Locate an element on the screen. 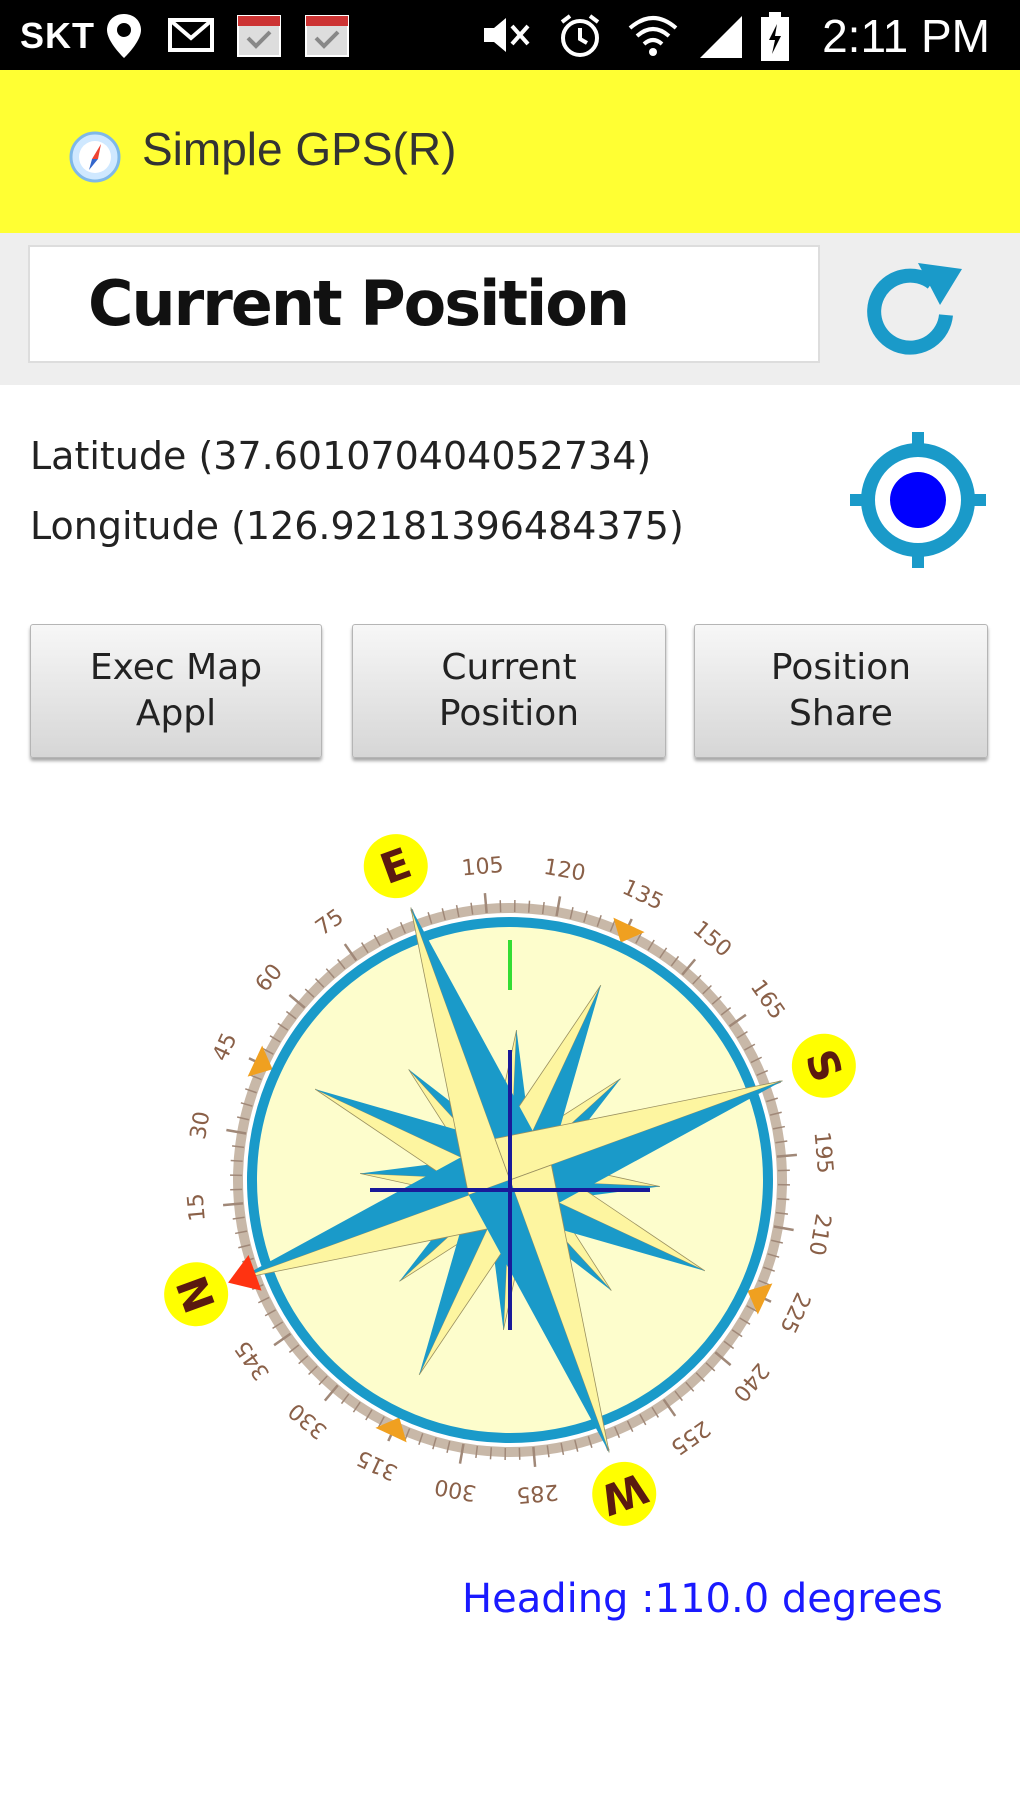 This screenshot has width=1020, height=1813. longitude-label: Longitude (126.92181396484375) is located at coordinates (357, 526).